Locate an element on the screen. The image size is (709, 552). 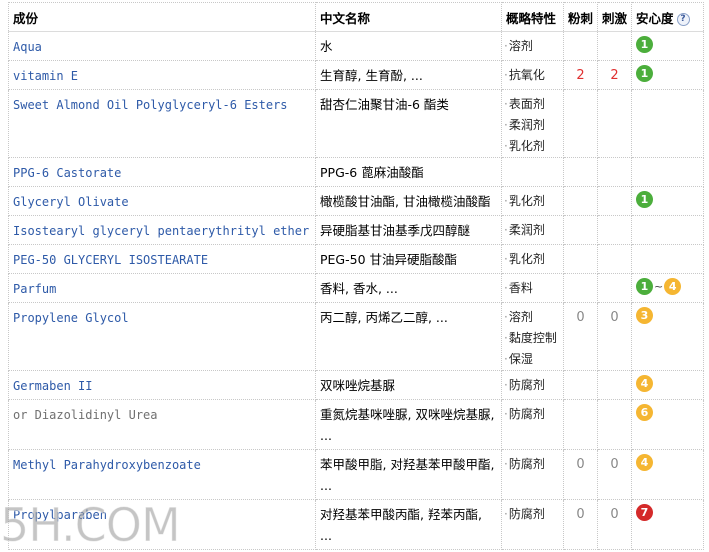
ingredient-name-link: Glyceryl Olivate is located at coordinates (162, 201).